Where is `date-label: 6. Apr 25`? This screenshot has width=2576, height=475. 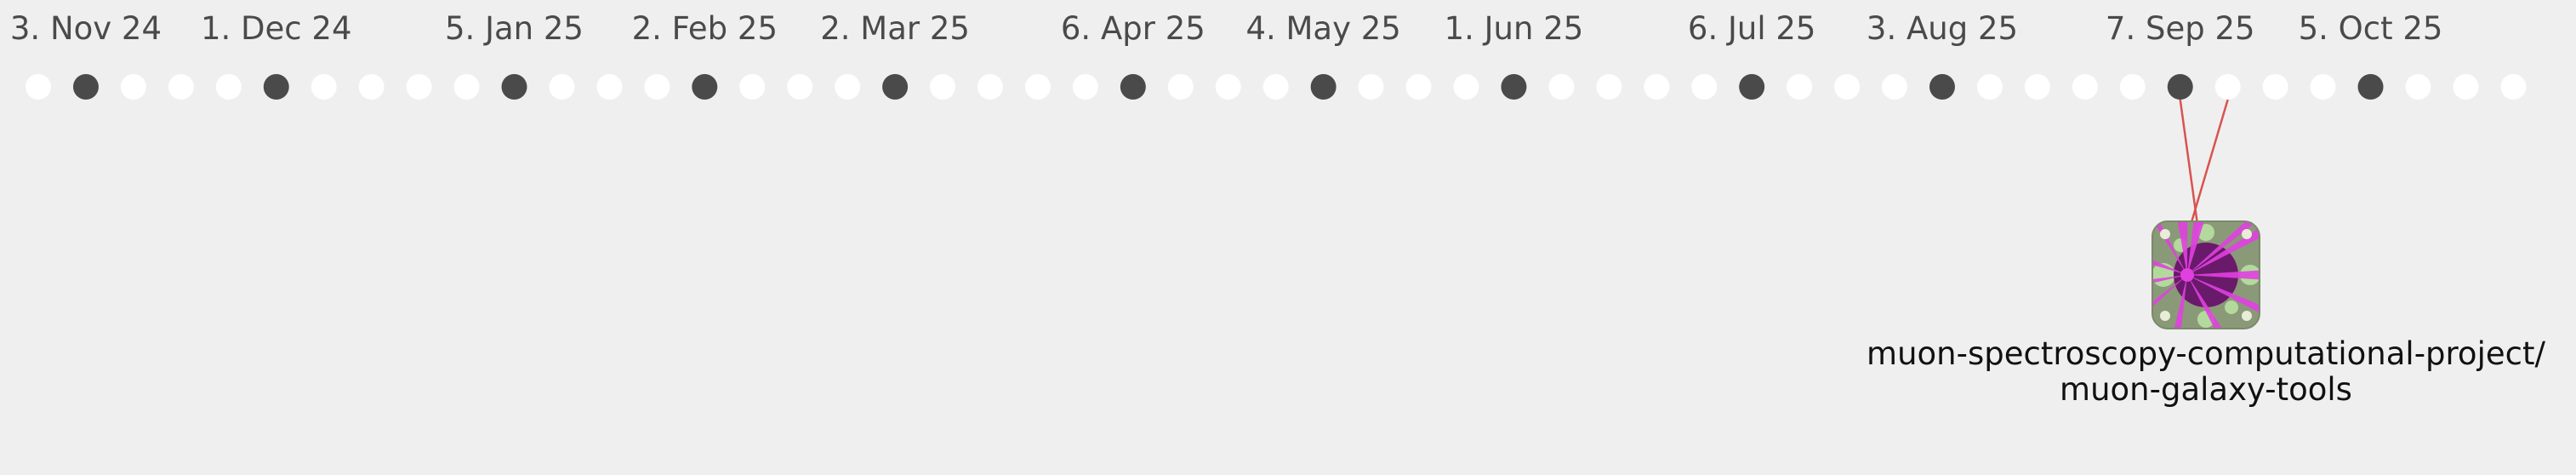
date-label: 6. Apr 25 is located at coordinates (1133, 28).